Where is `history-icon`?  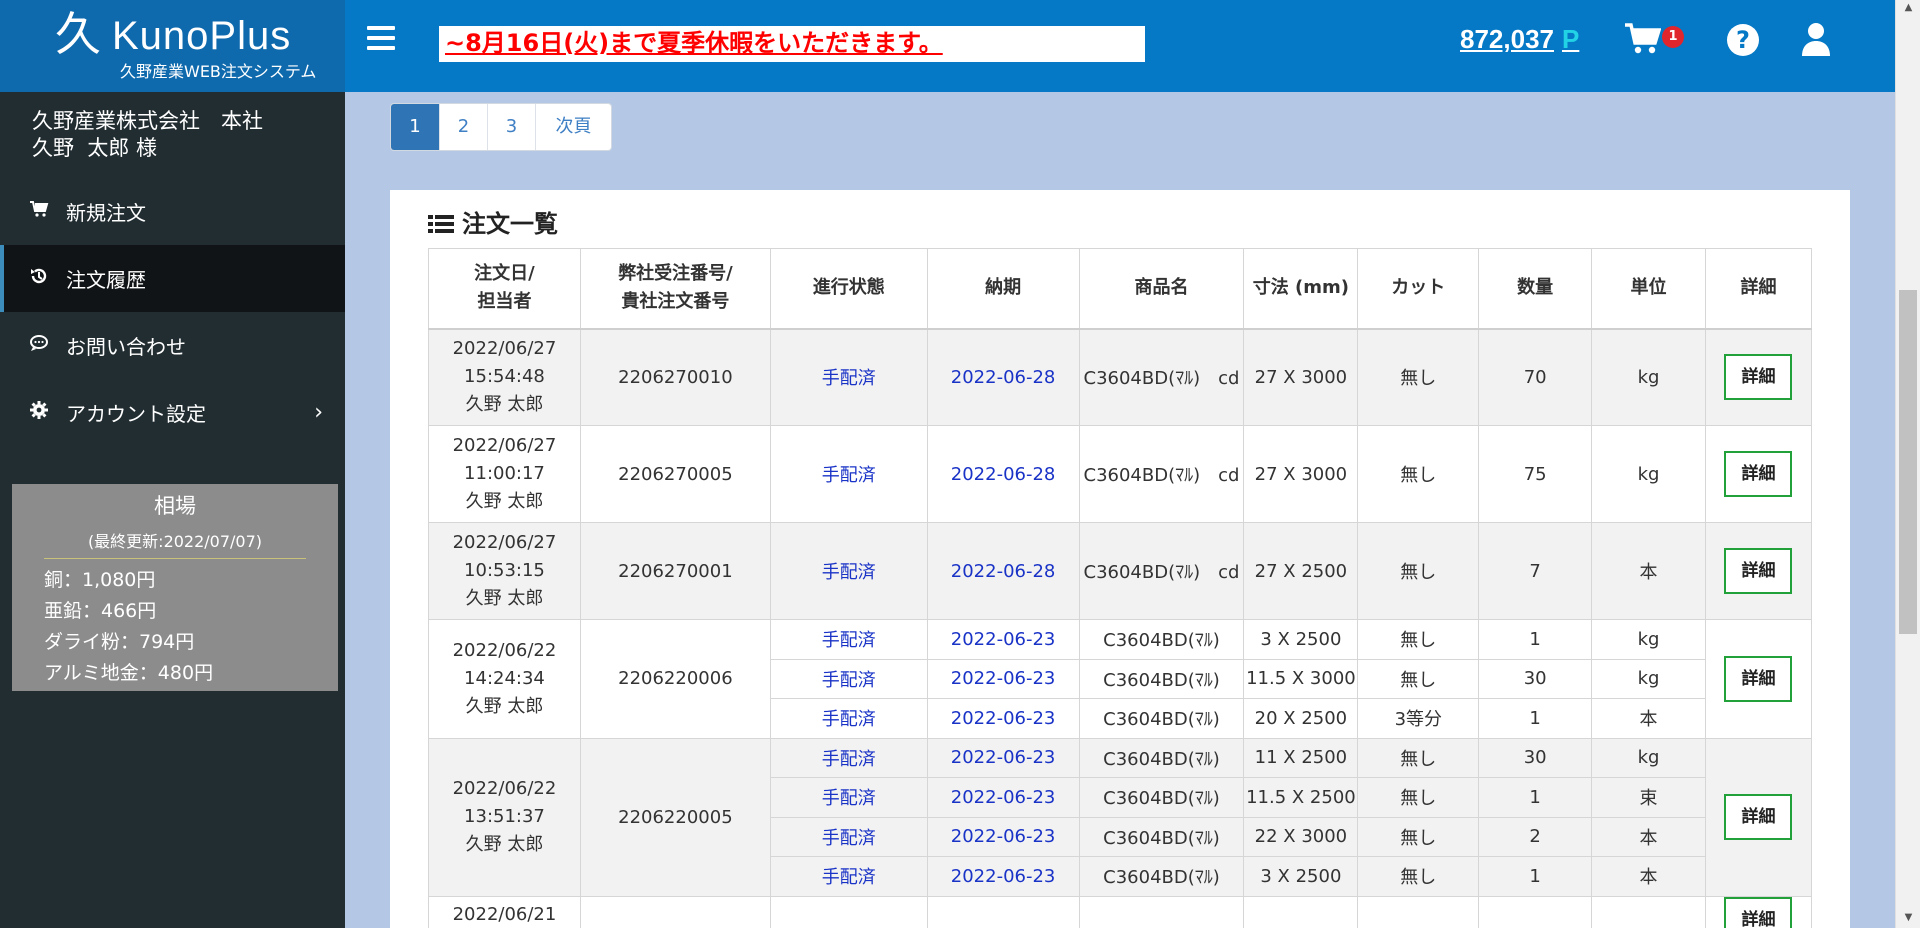
history-icon is located at coordinates (39, 278).